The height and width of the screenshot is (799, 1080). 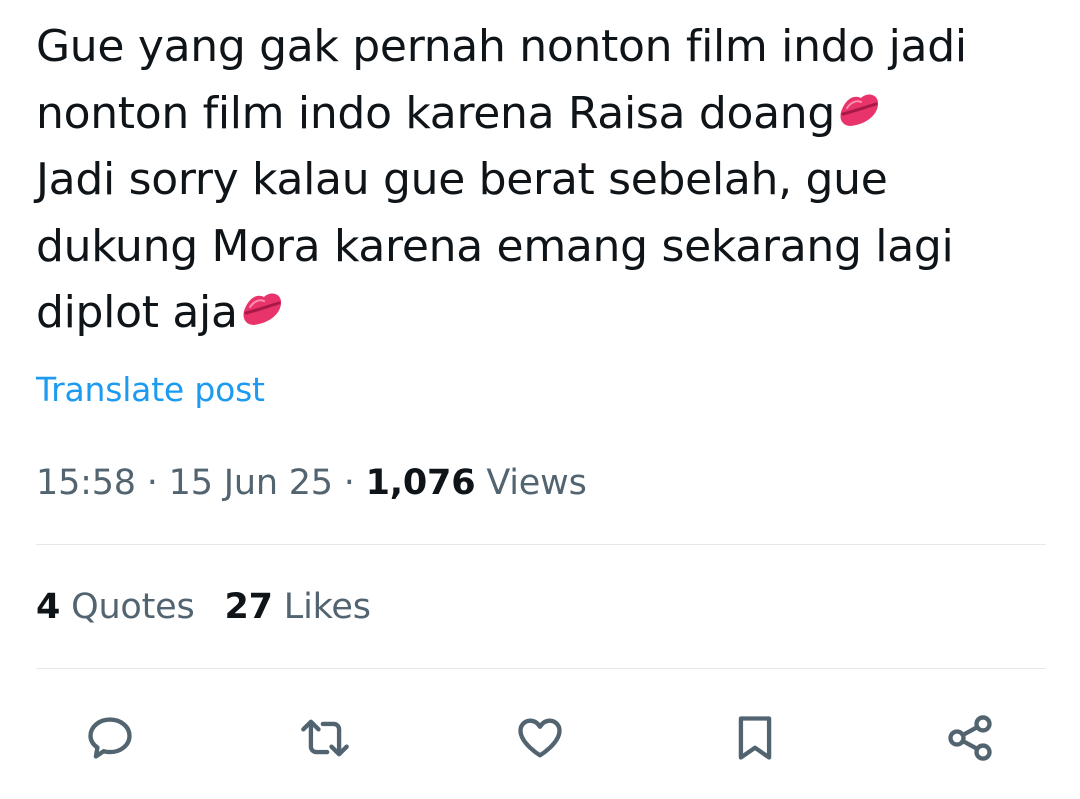 I want to click on likes-stat: 27 Likes, so click(x=298, y=607).